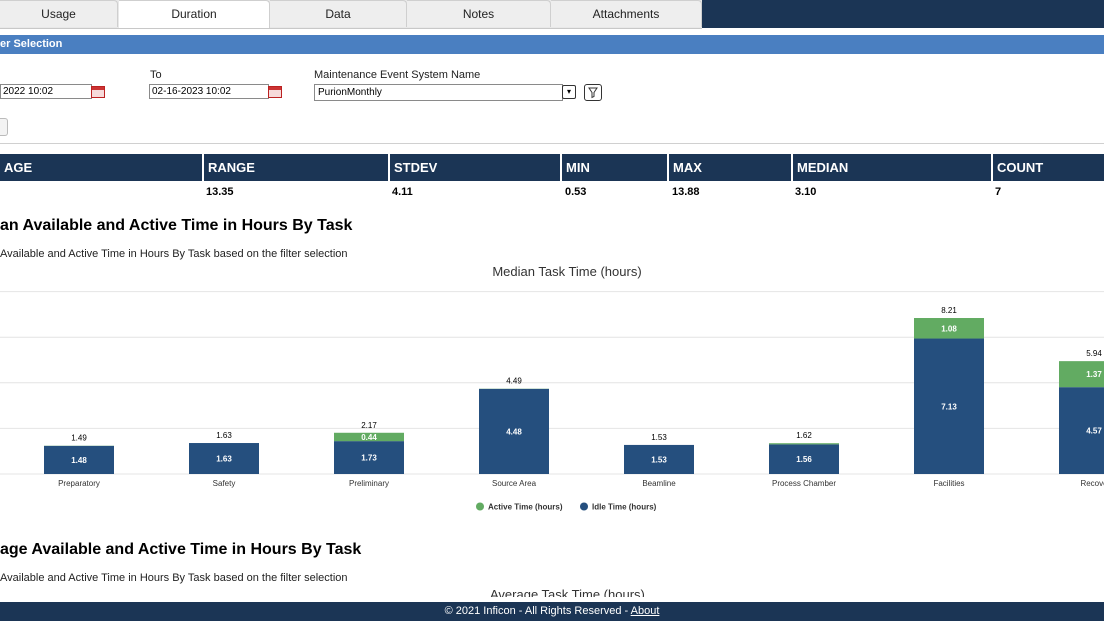 The height and width of the screenshot is (621, 1104). I want to click on to-calendar-icon, so click(275, 92).